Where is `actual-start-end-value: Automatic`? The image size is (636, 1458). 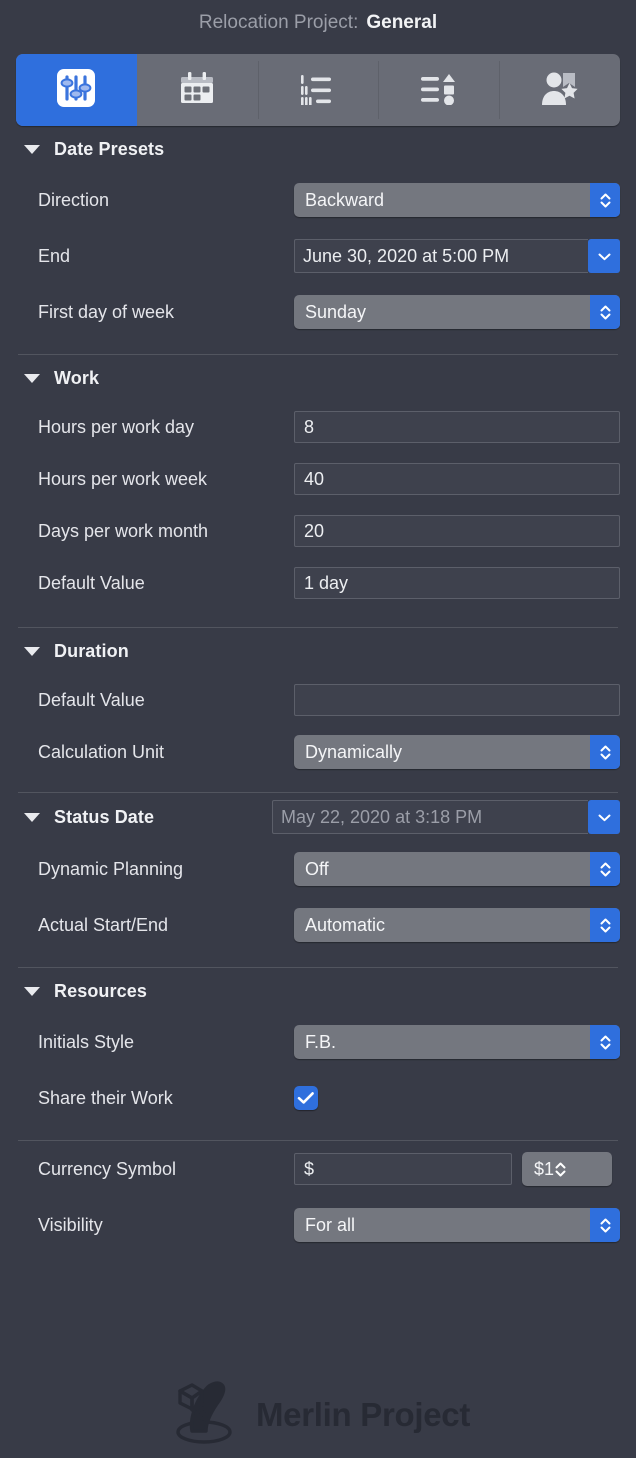
actual-start-end-value: Automatic is located at coordinates (345, 924).